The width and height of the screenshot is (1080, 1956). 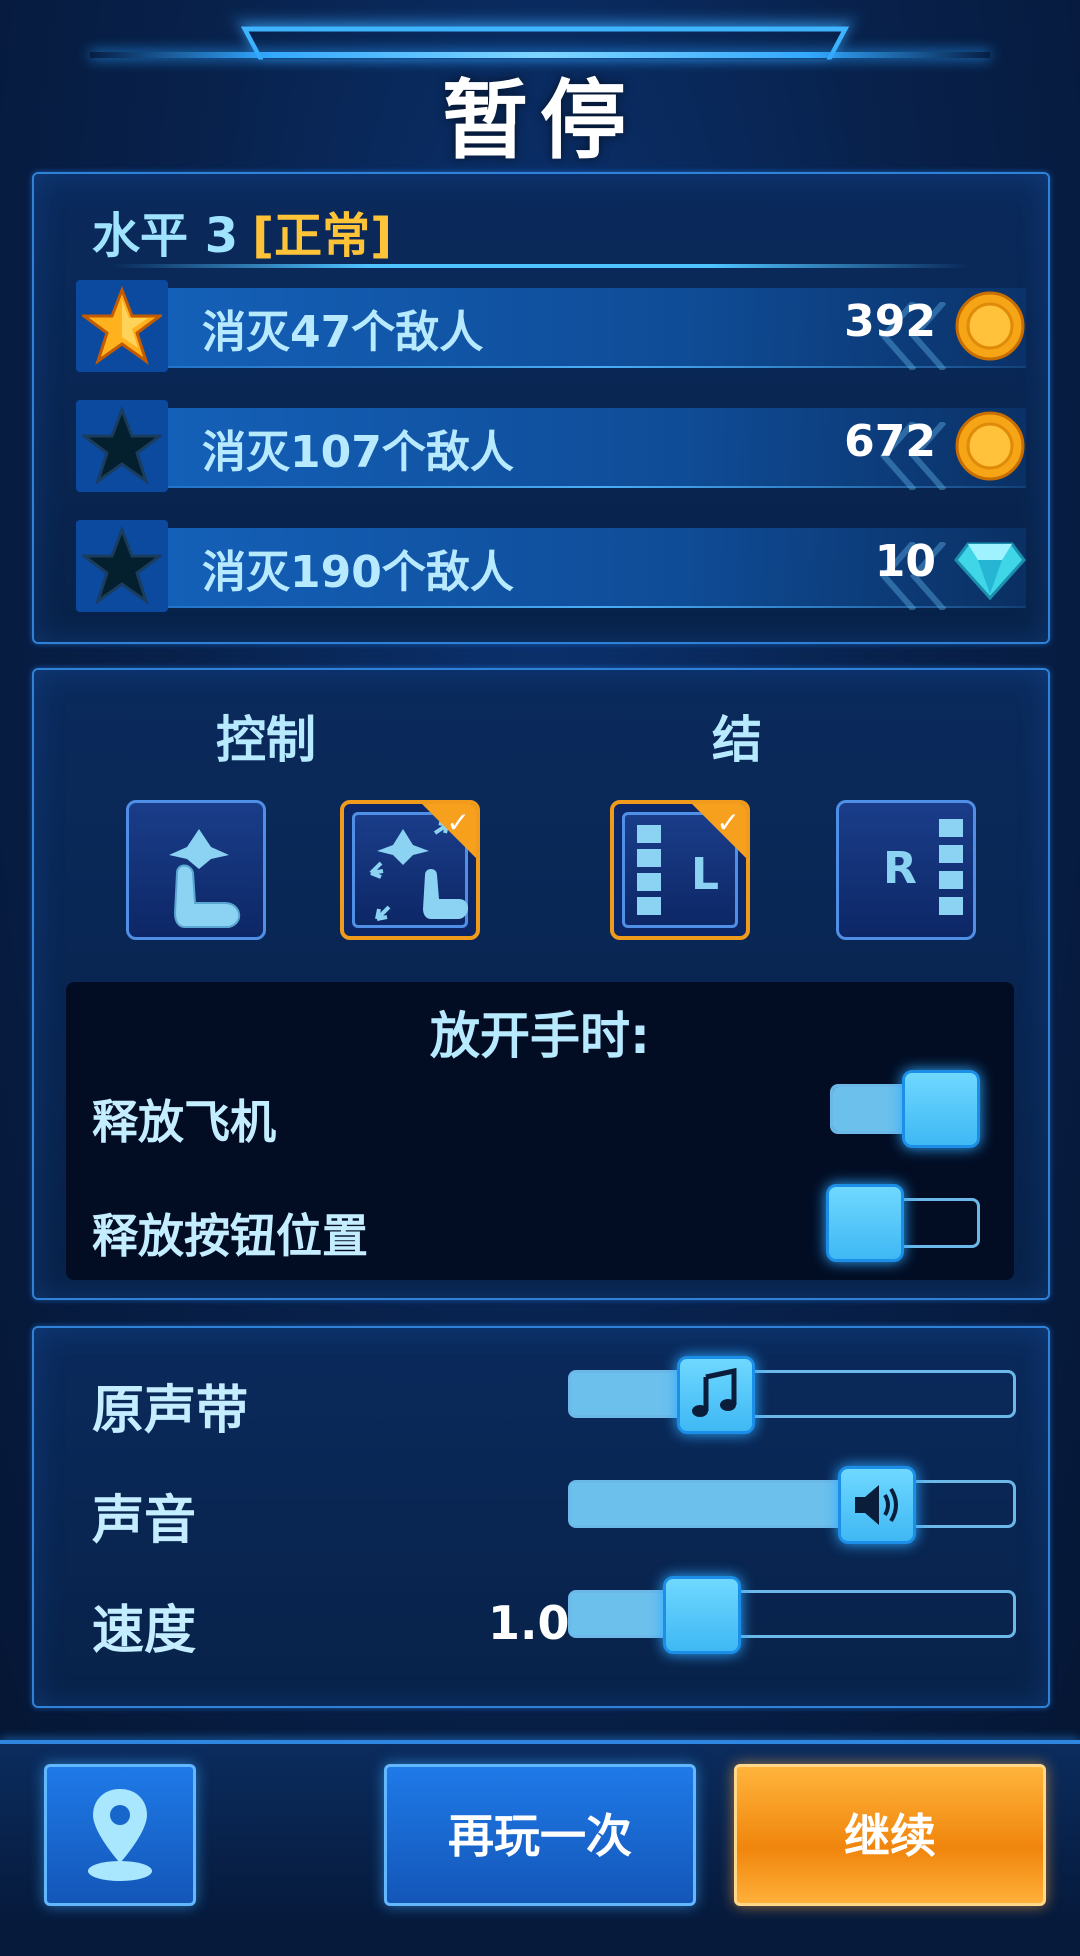 What do you see at coordinates (551, 326) in the screenshot?
I see `mission-row: 消灭47个敌人 392` at bounding box center [551, 326].